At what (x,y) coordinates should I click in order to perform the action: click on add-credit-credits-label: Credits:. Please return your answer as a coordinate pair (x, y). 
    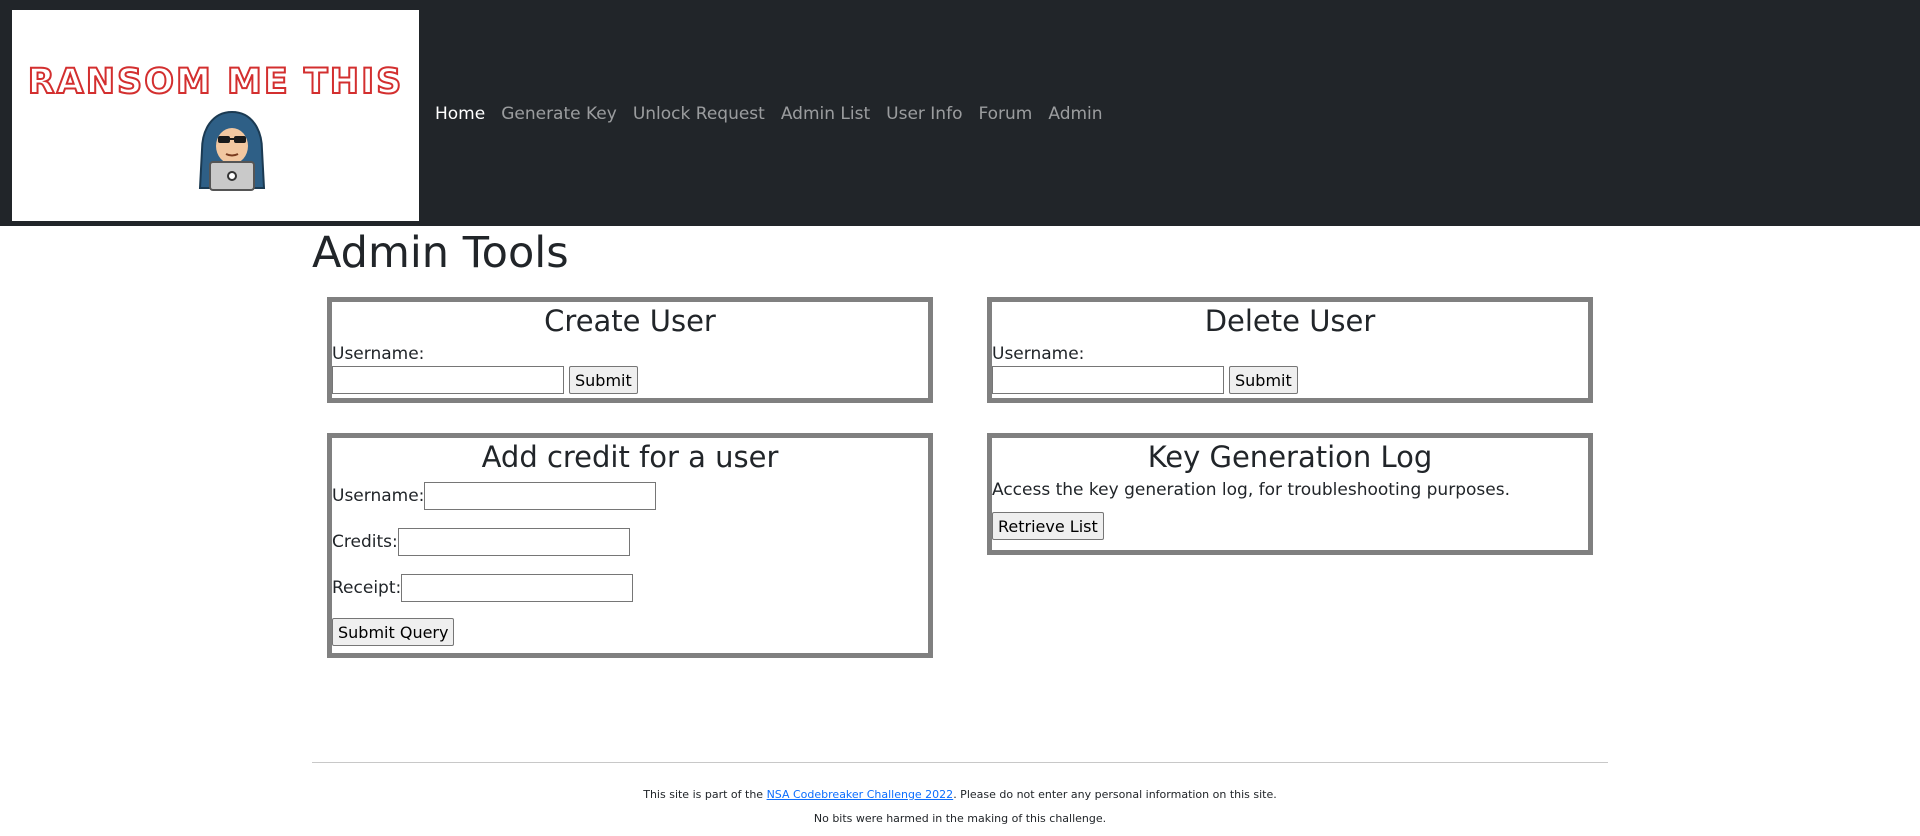
    Looking at the image, I should click on (365, 542).